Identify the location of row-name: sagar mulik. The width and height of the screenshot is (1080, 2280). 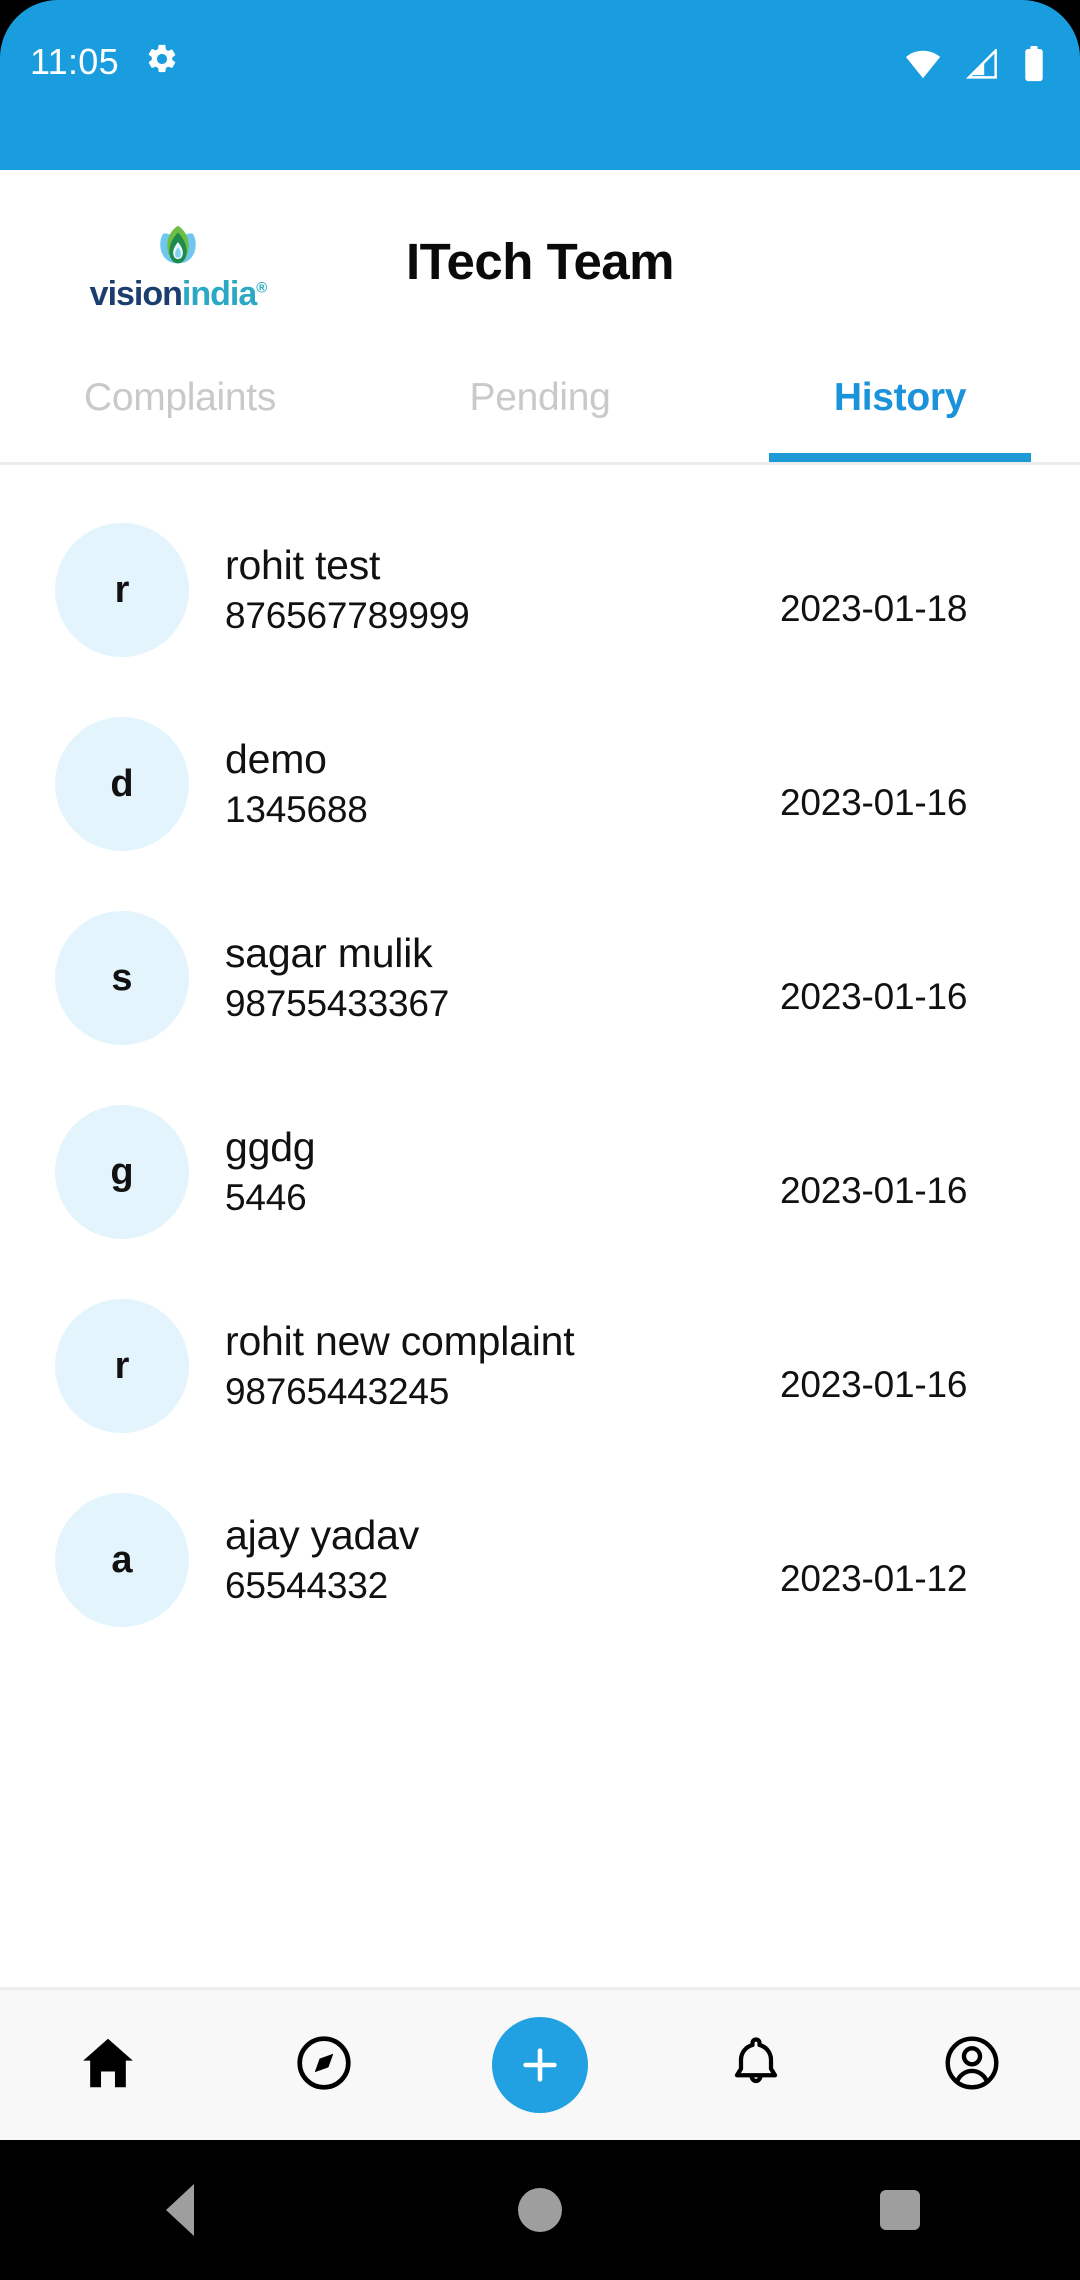
(329, 952).